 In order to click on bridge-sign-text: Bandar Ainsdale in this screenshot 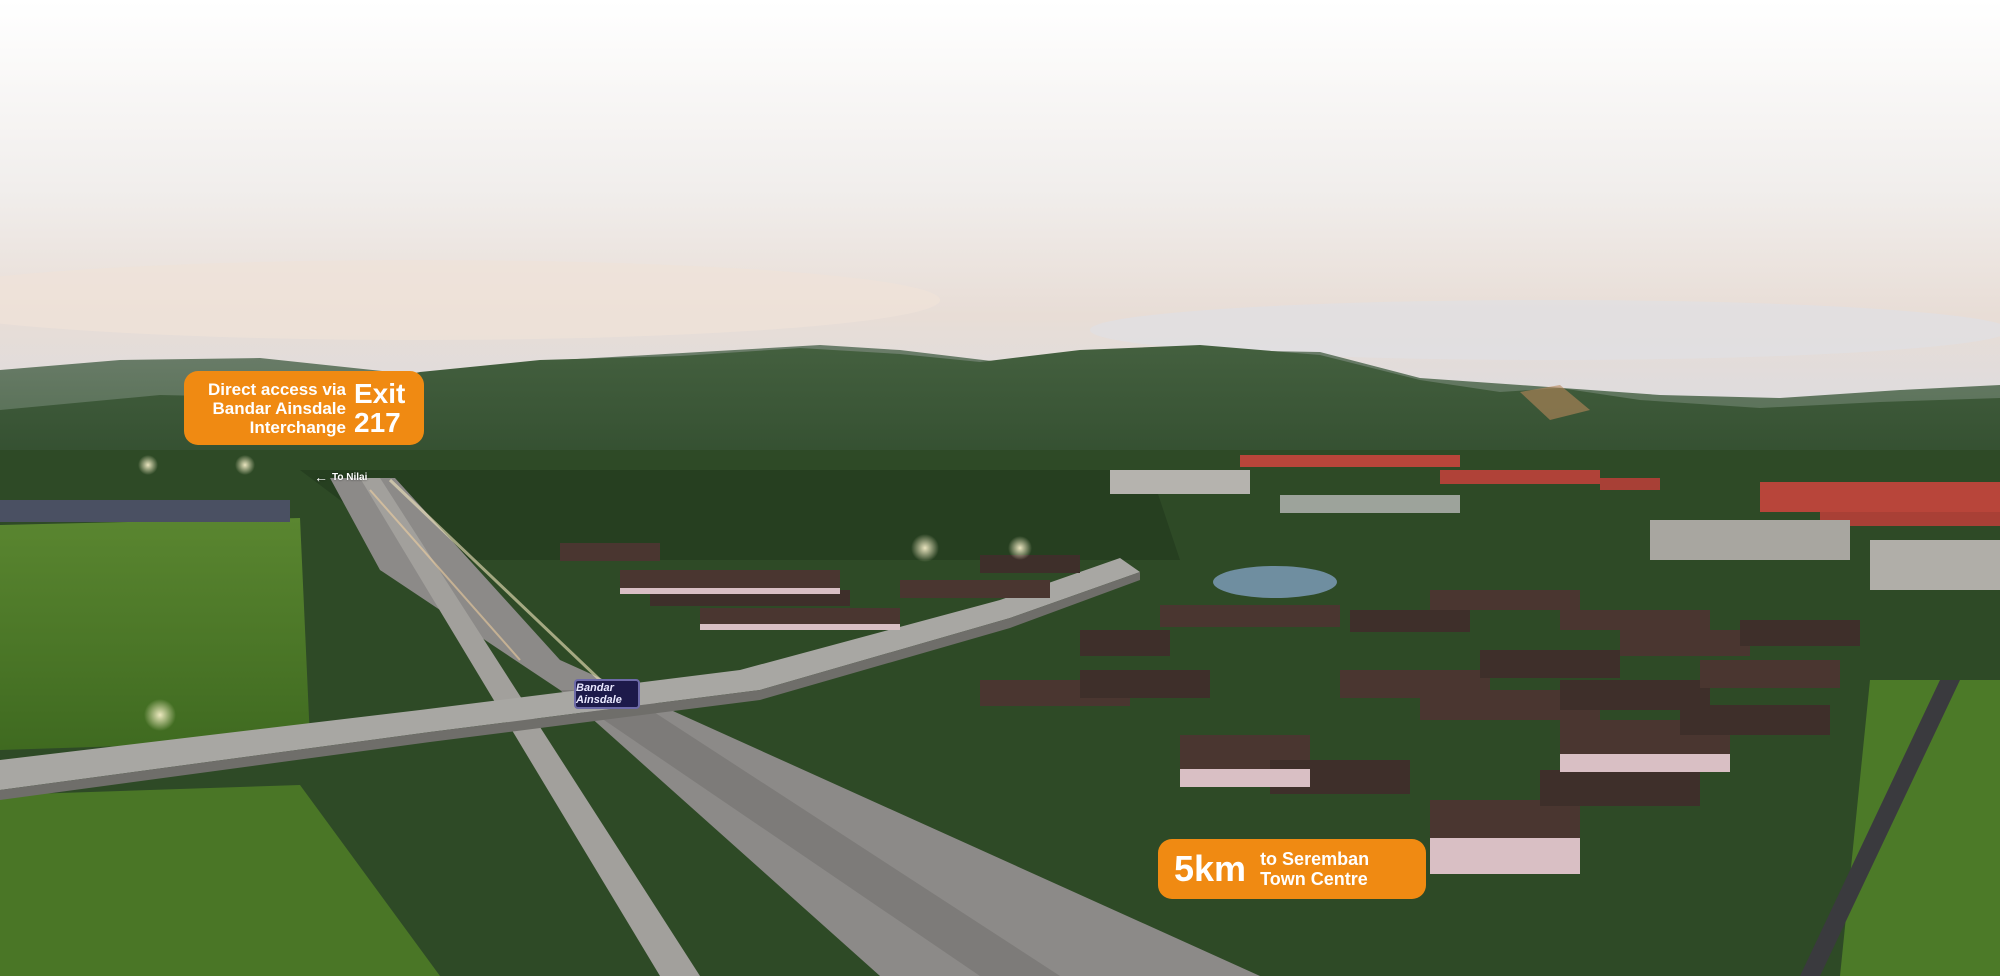, I will do `click(599, 694)`.